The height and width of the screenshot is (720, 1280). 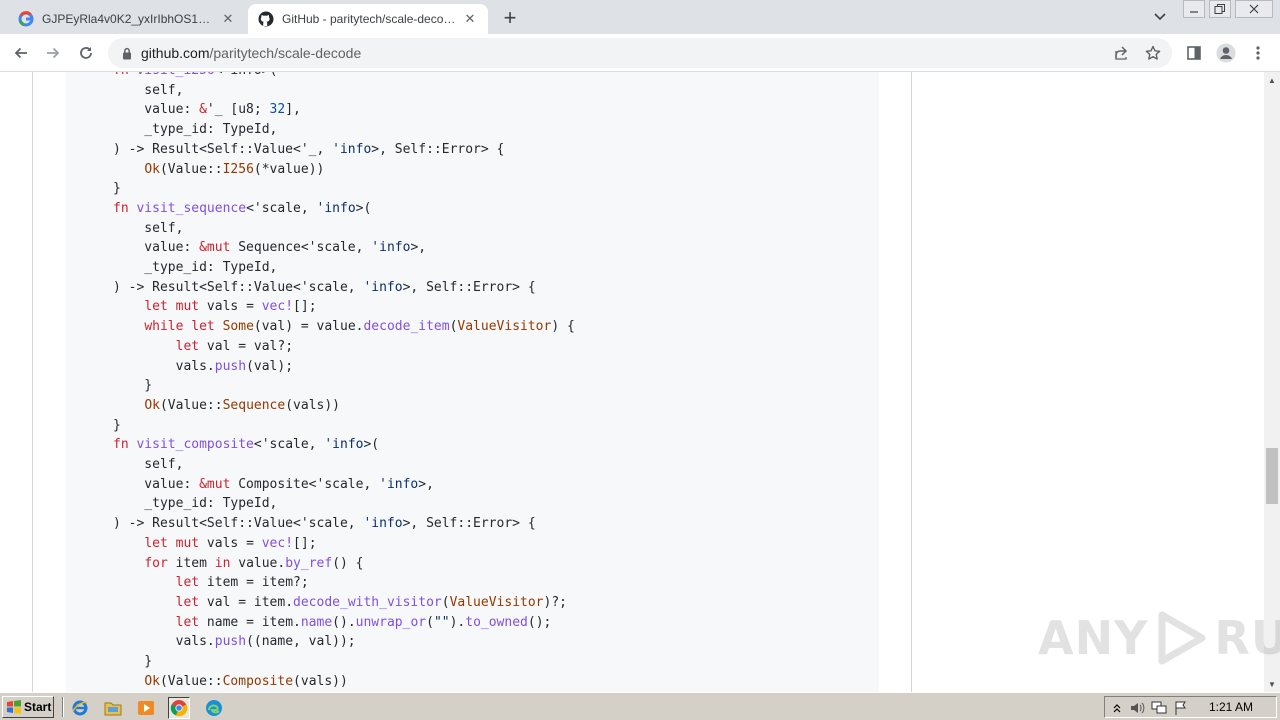 What do you see at coordinates (1272, 476) in the screenshot?
I see `scrollbar-thumb` at bounding box center [1272, 476].